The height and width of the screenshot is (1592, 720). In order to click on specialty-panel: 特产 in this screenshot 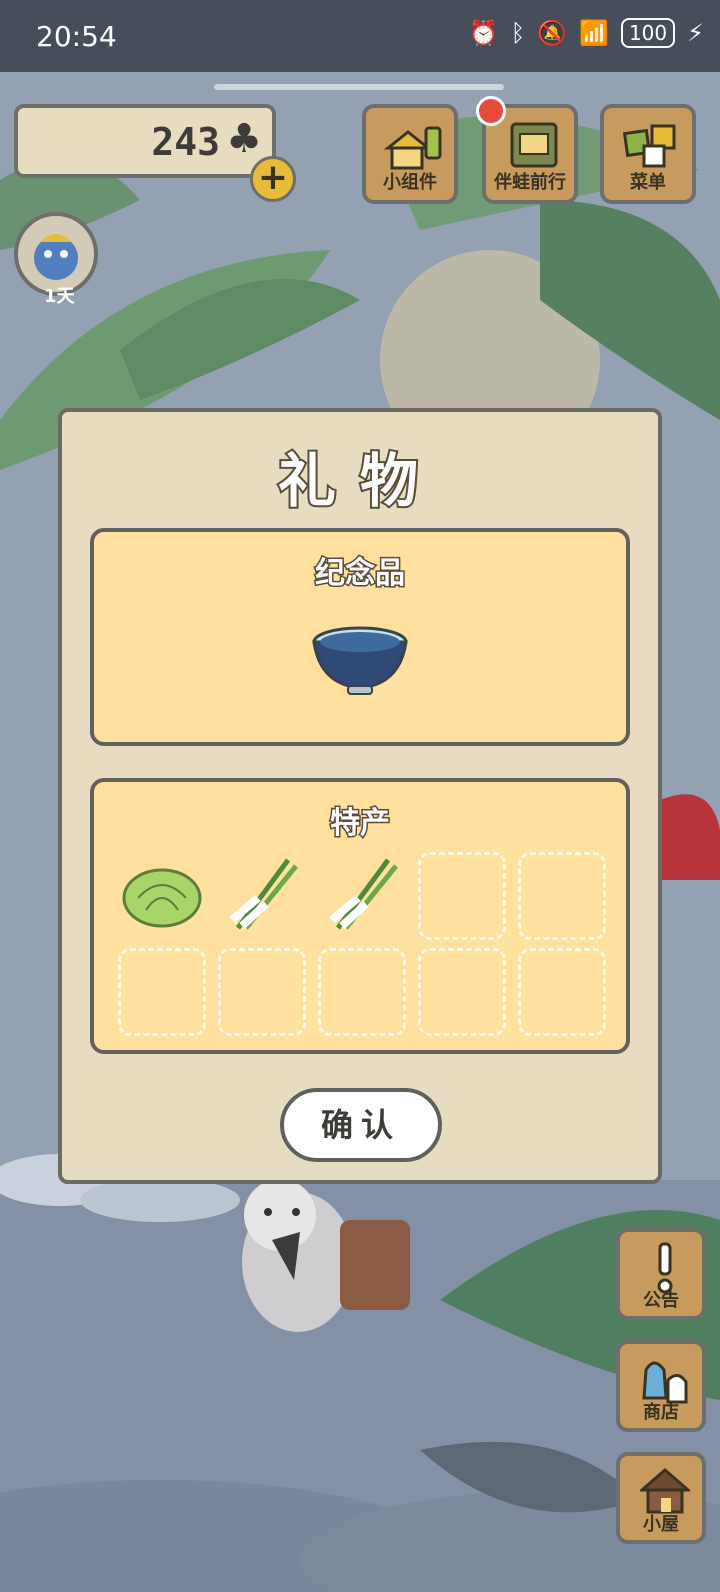, I will do `click(360, 916)`.